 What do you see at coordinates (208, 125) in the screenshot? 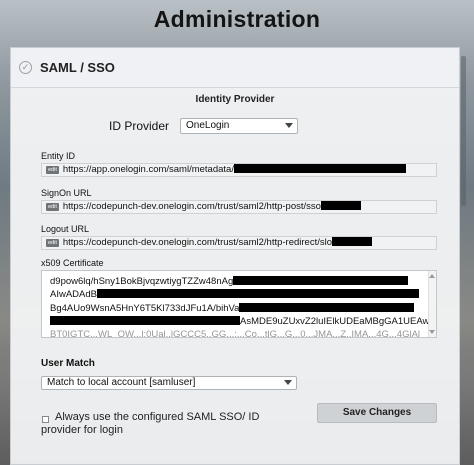
I see `id-provider-value: OneLogin` at bounding box center [208, 125].